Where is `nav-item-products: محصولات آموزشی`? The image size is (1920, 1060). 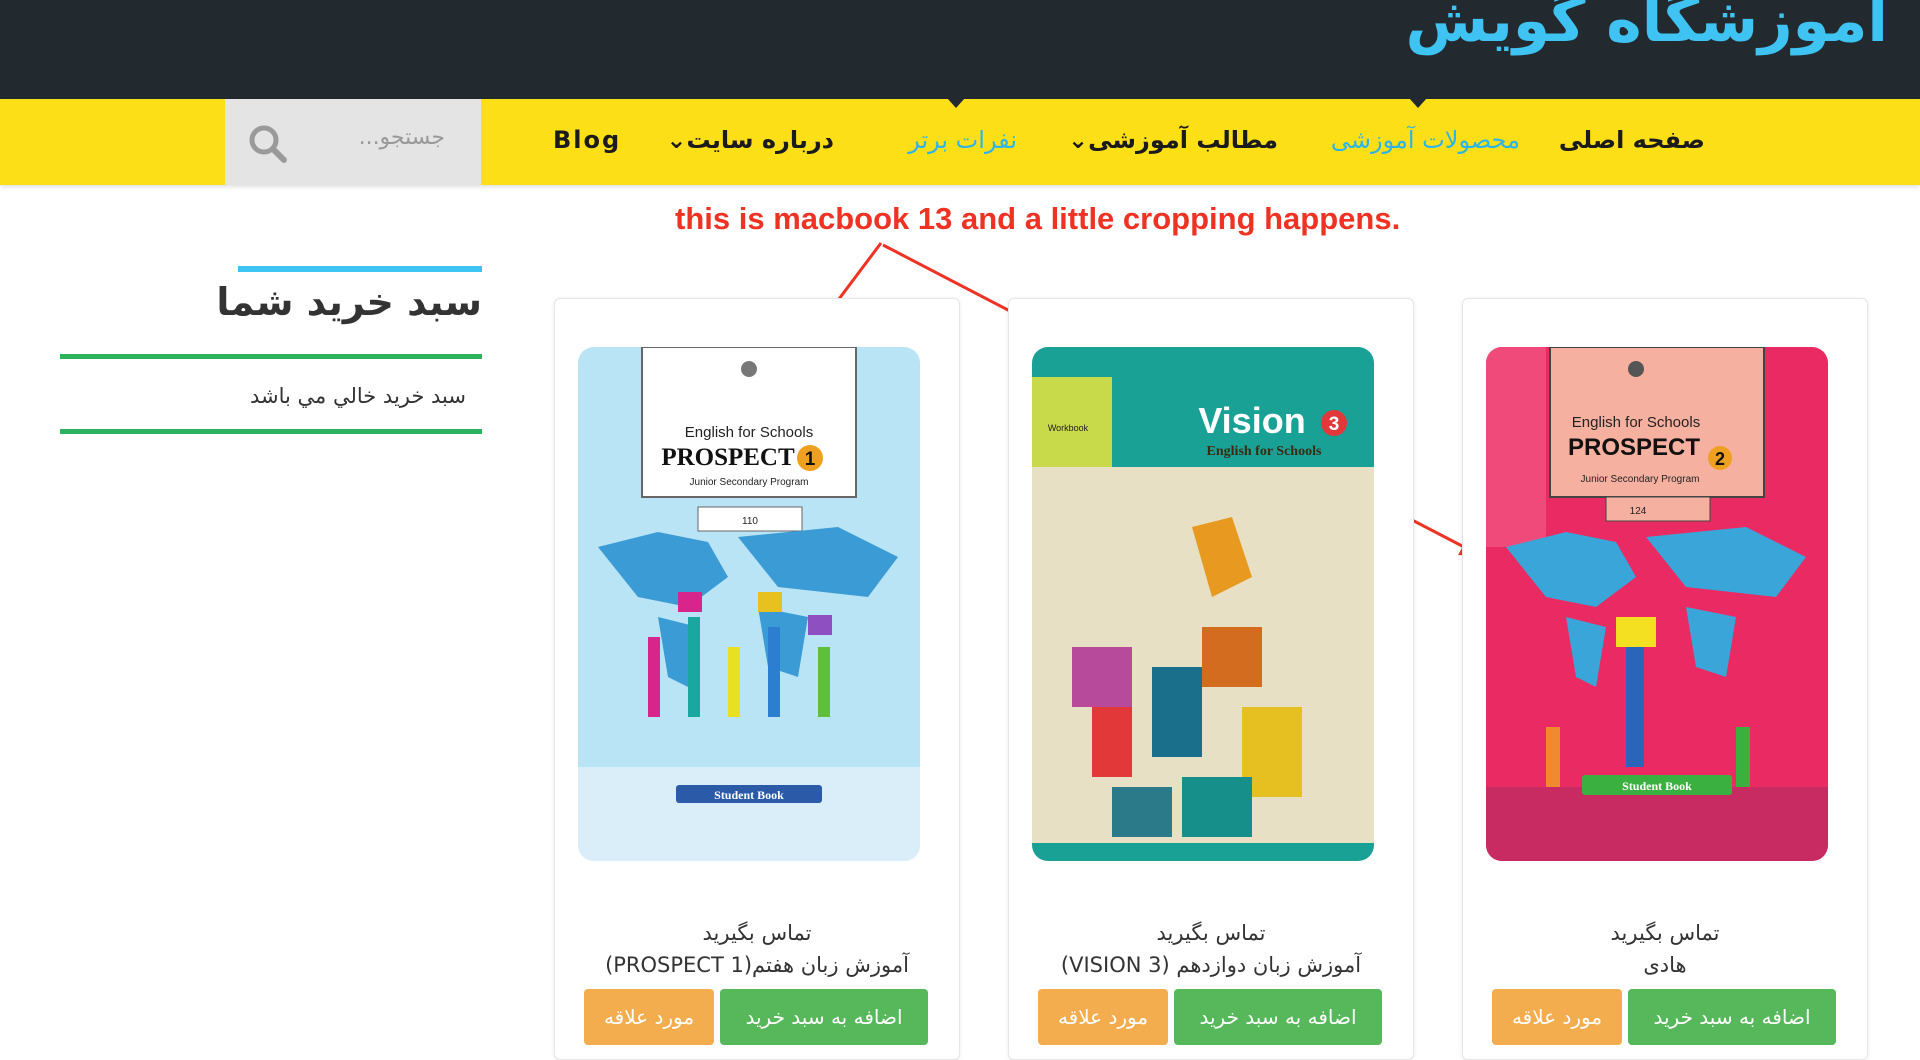 nav-item-products: محصولات آموزشی is located at coordinates (1425, 140).